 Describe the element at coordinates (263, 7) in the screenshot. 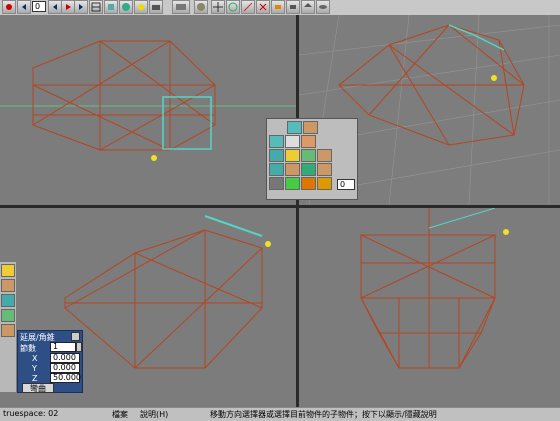

I see `delete-icon` at that location.